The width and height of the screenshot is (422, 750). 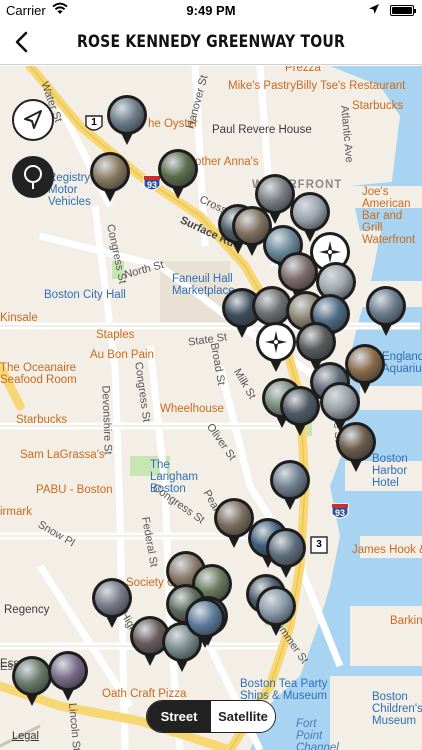 I want to click on poi-label: Staples, so click(x=115, y=335).